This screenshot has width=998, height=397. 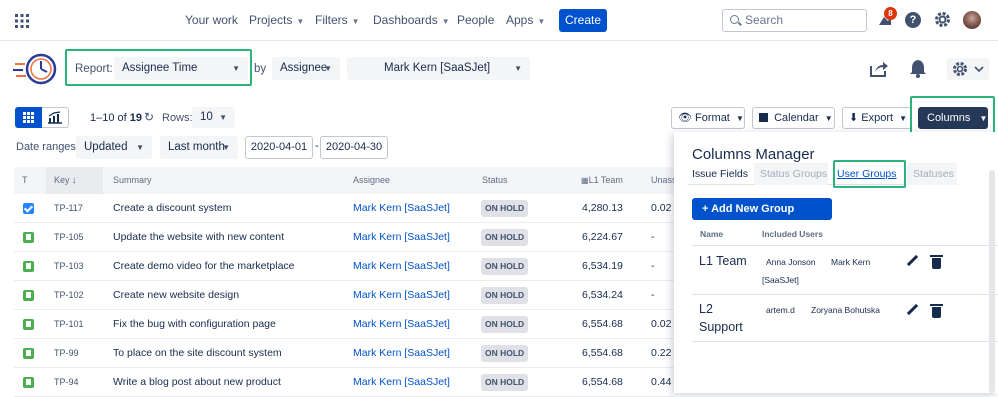 What do you see at coordinates (780, 280) in the screenshot?
I see `group-user: [SaaSJet]` at bounding box center [780, 280].